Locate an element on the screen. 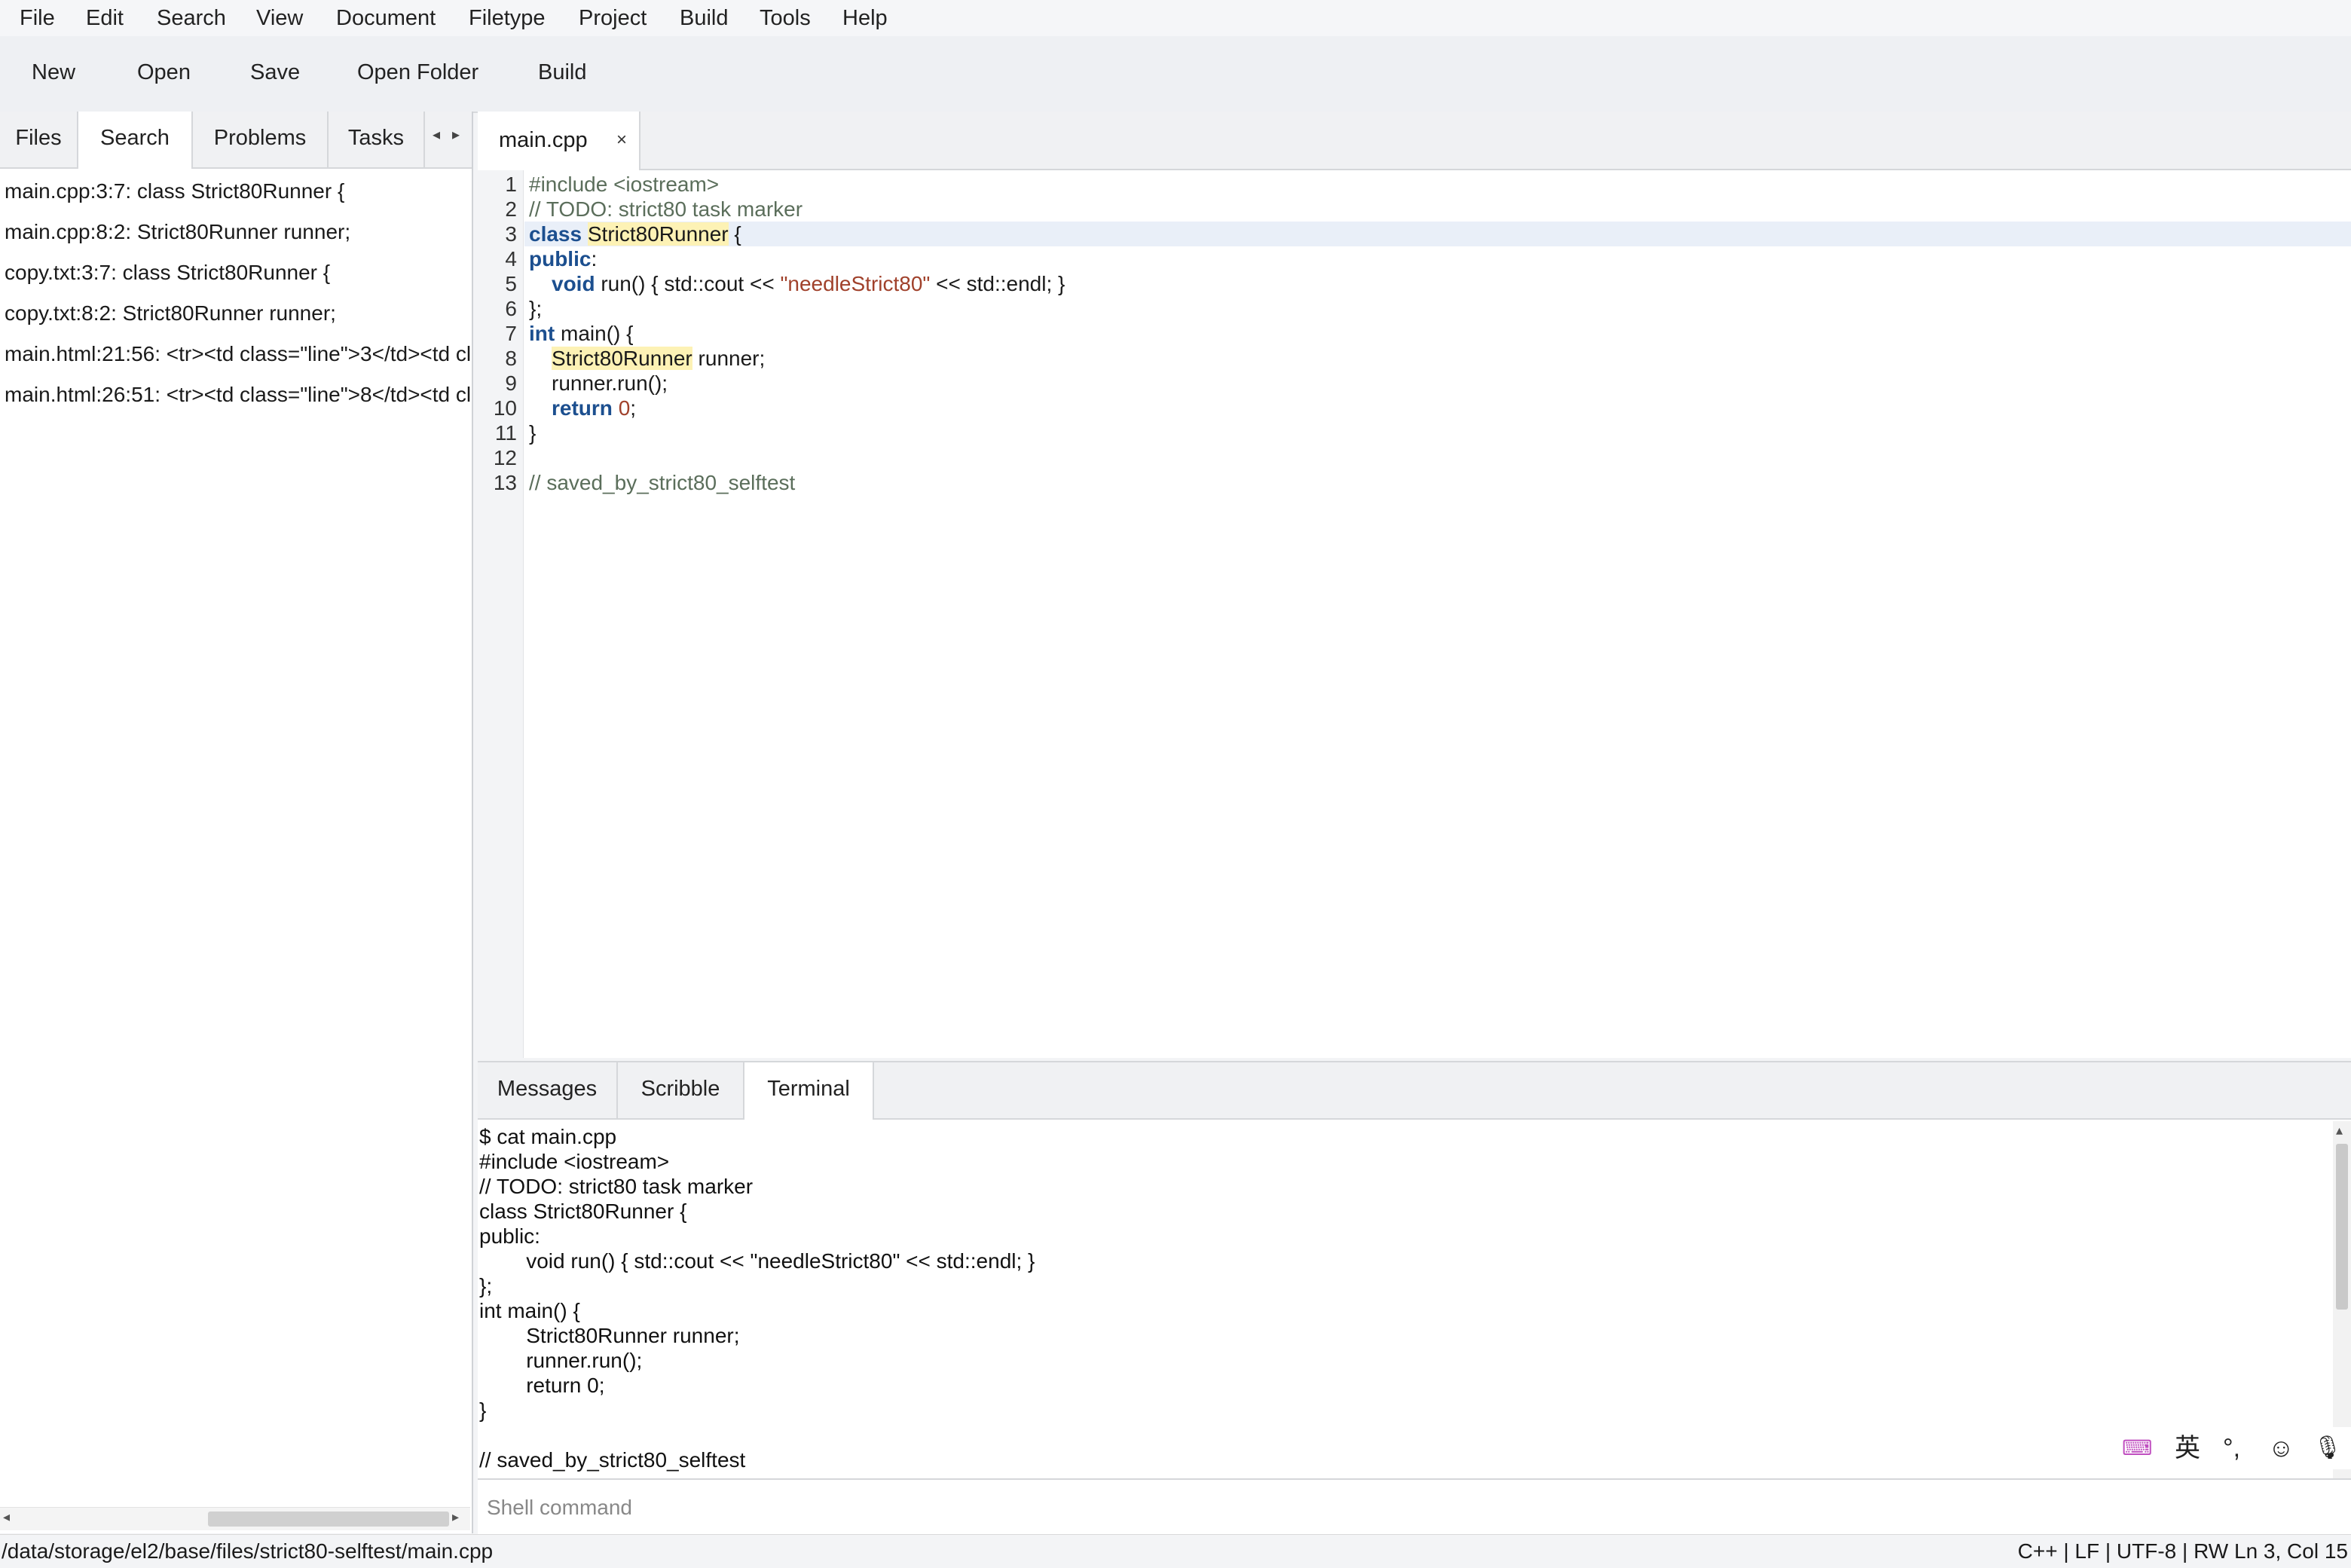  terminal-line: } is located at coordinates (483, 1410).